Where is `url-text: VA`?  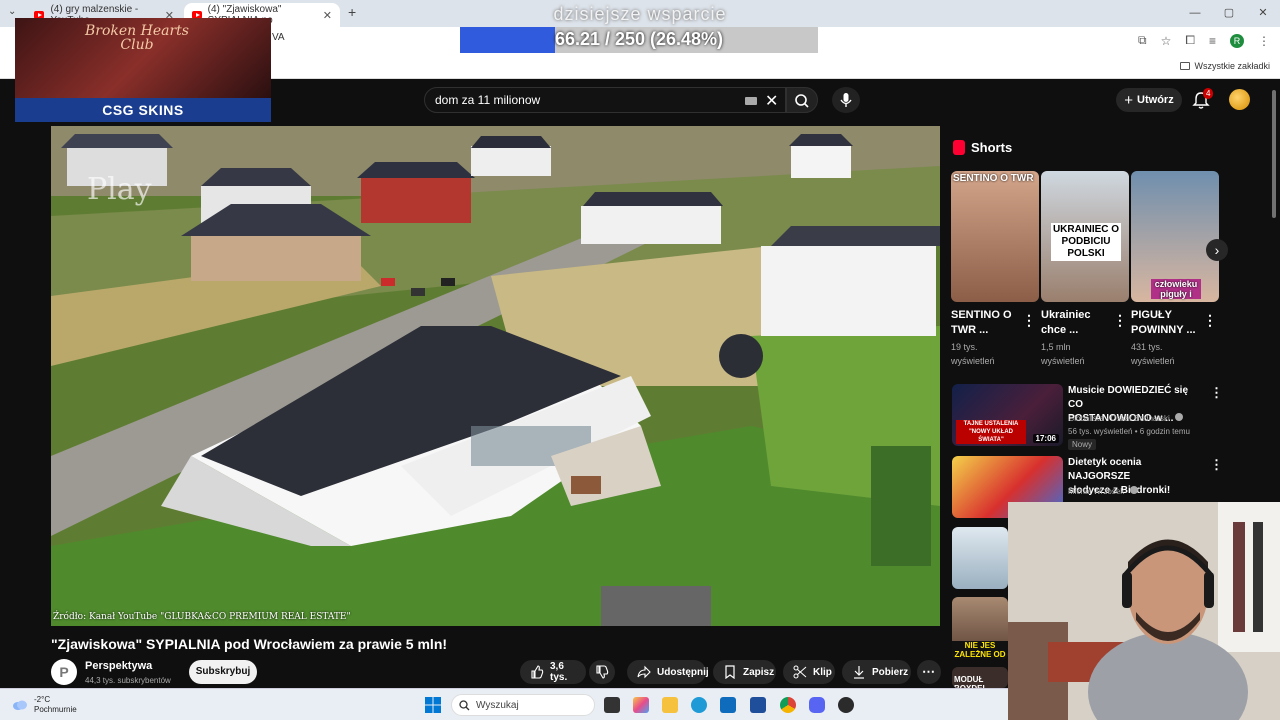 url-text: VA is located at coordinates (278, 37).